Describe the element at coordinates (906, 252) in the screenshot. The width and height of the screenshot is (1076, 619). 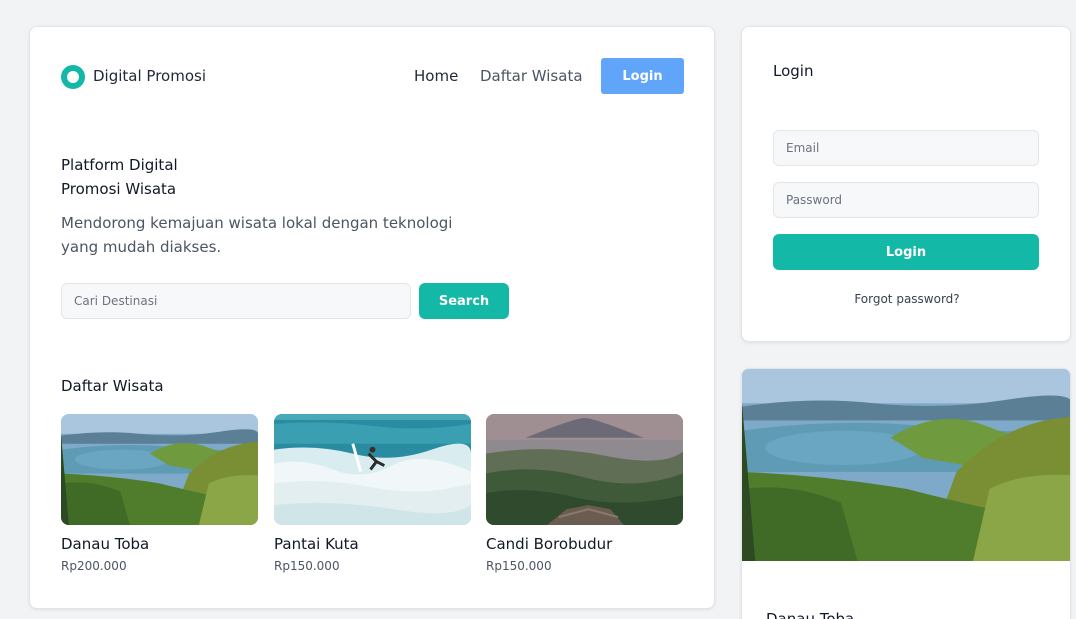
I see `login-submit-button: Login` at that location.